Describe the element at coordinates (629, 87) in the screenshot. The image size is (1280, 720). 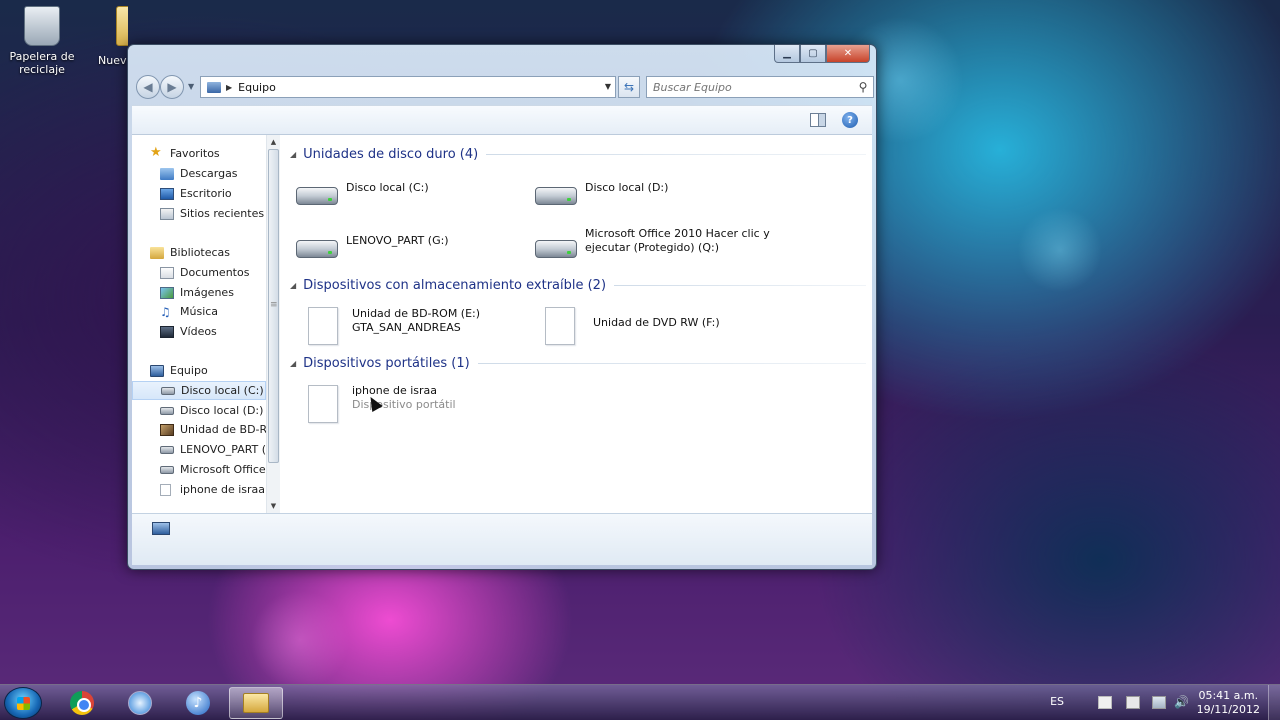
I see `refresh-button: ⇆` at that location.